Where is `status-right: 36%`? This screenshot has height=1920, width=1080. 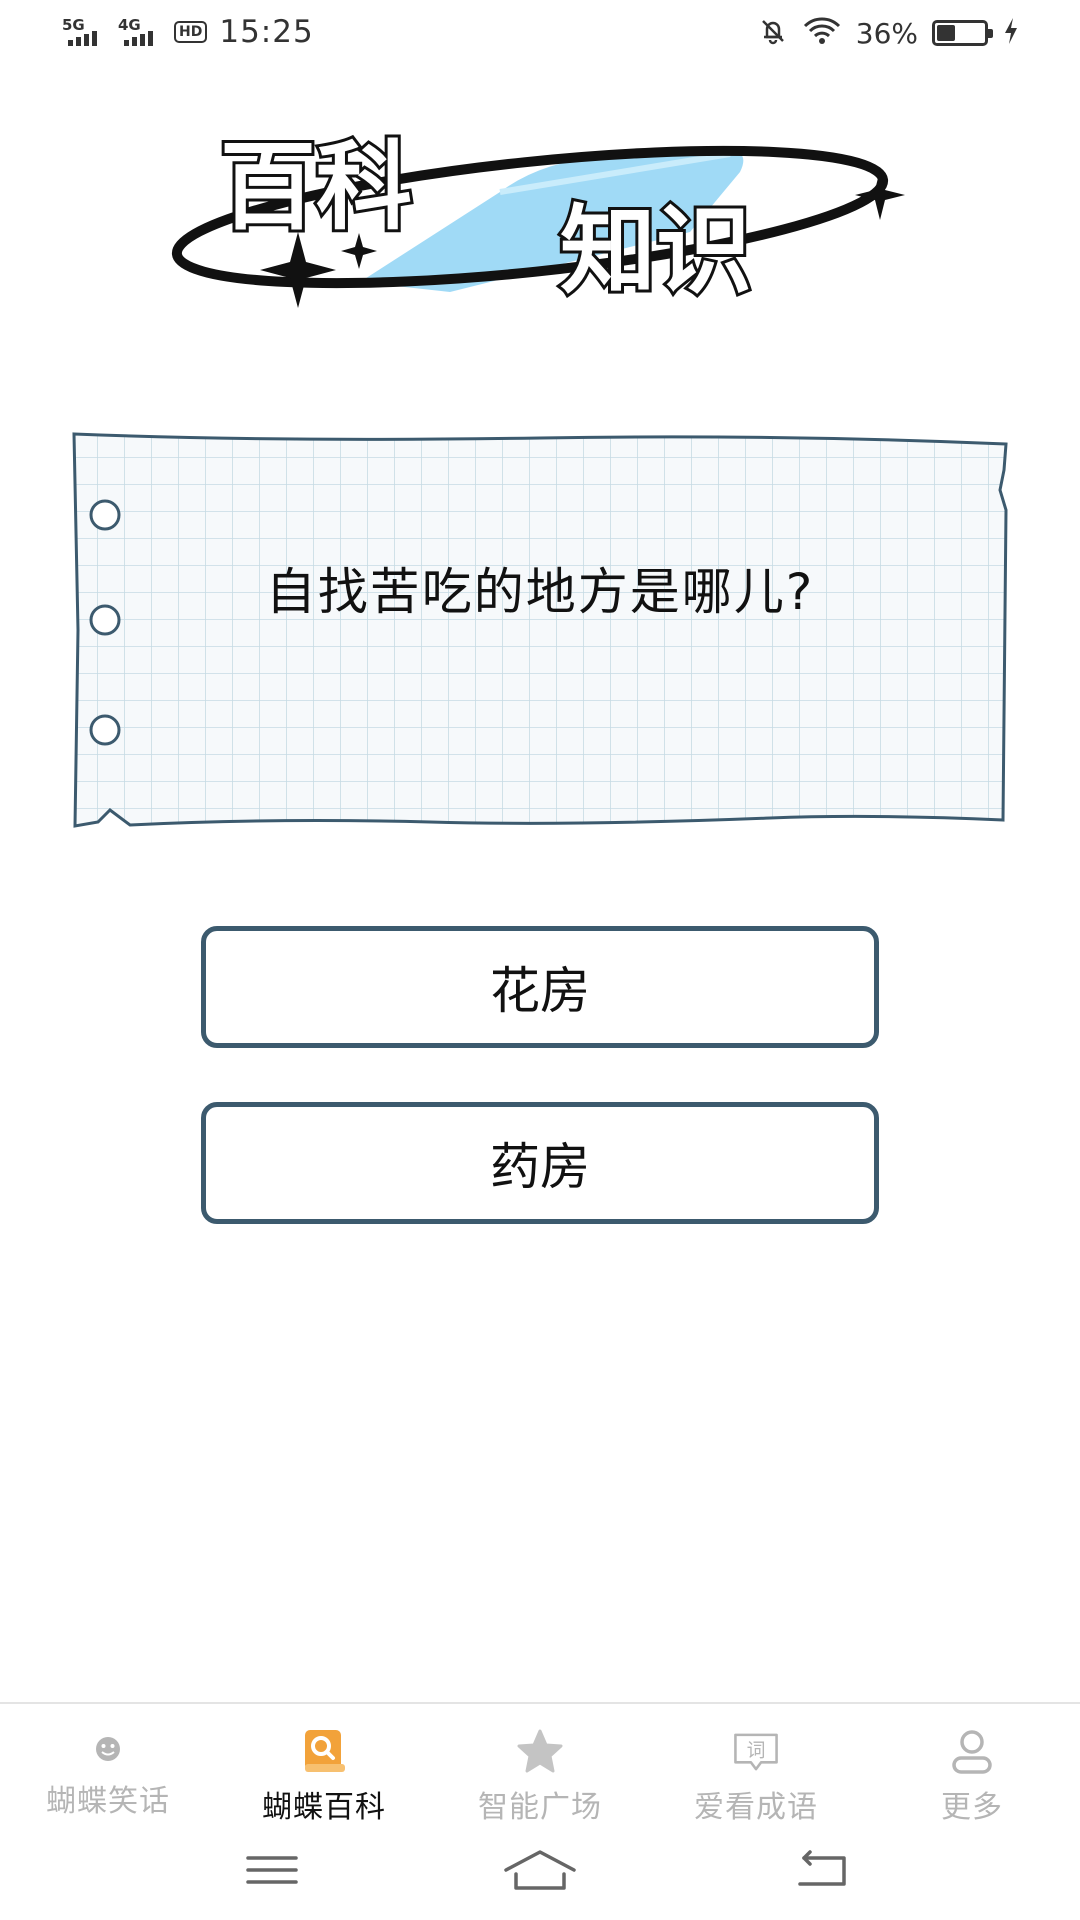 status-right: 36% is located at coordinates (889, 33).